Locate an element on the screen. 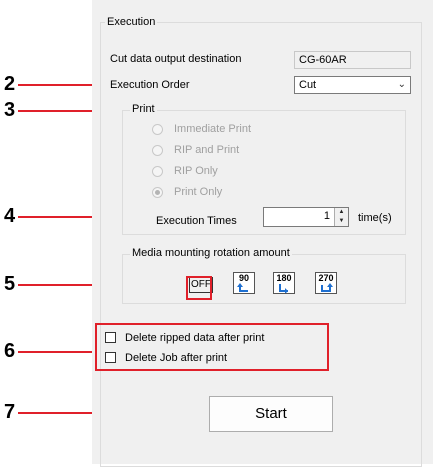 The image size is (433, 467). radio-label: Print Only is located at coordinates (198, 192).